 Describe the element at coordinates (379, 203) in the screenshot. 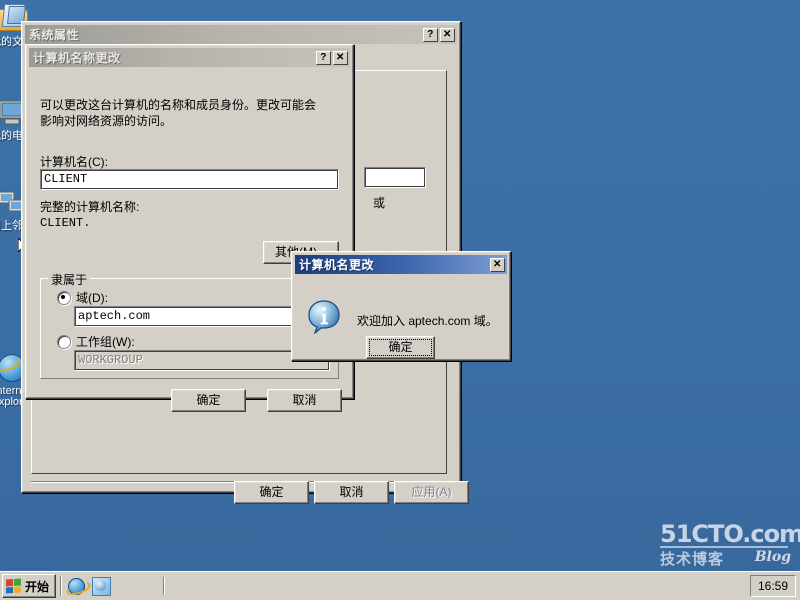

I see `background-label: 或` at that location.